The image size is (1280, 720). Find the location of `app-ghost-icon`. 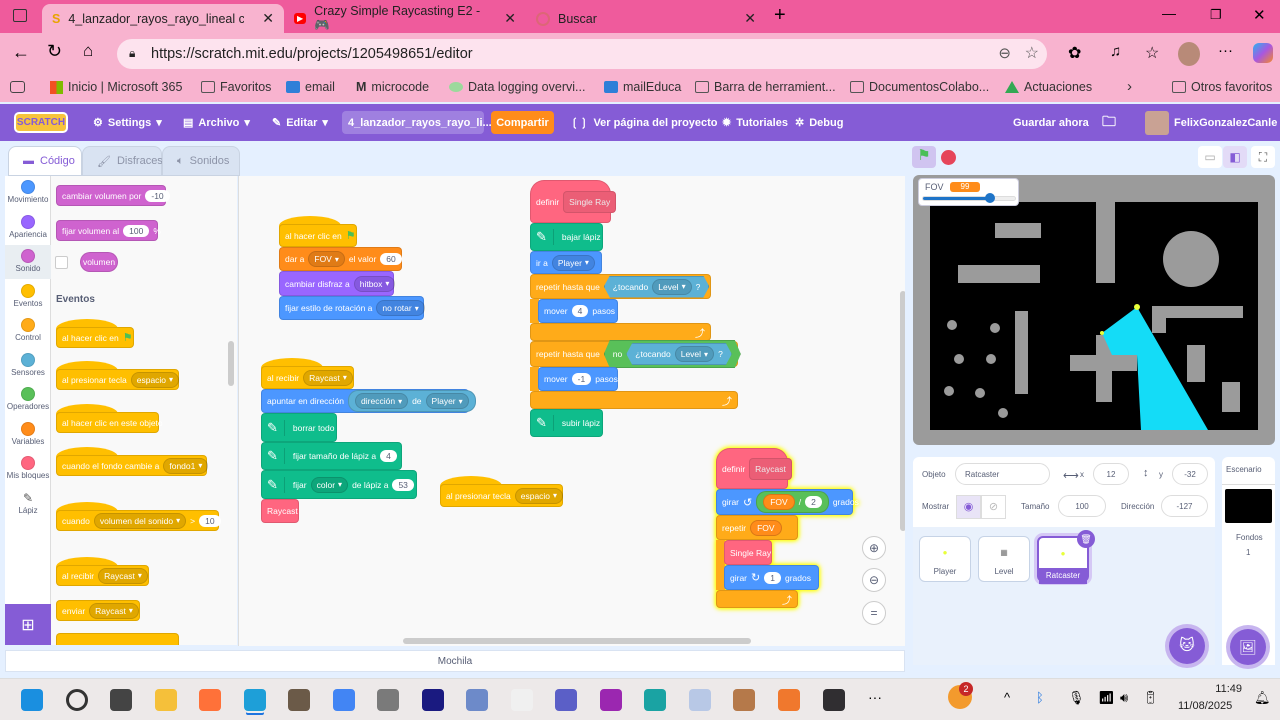

app-ghost-icon is located at coordinates (699, 700).